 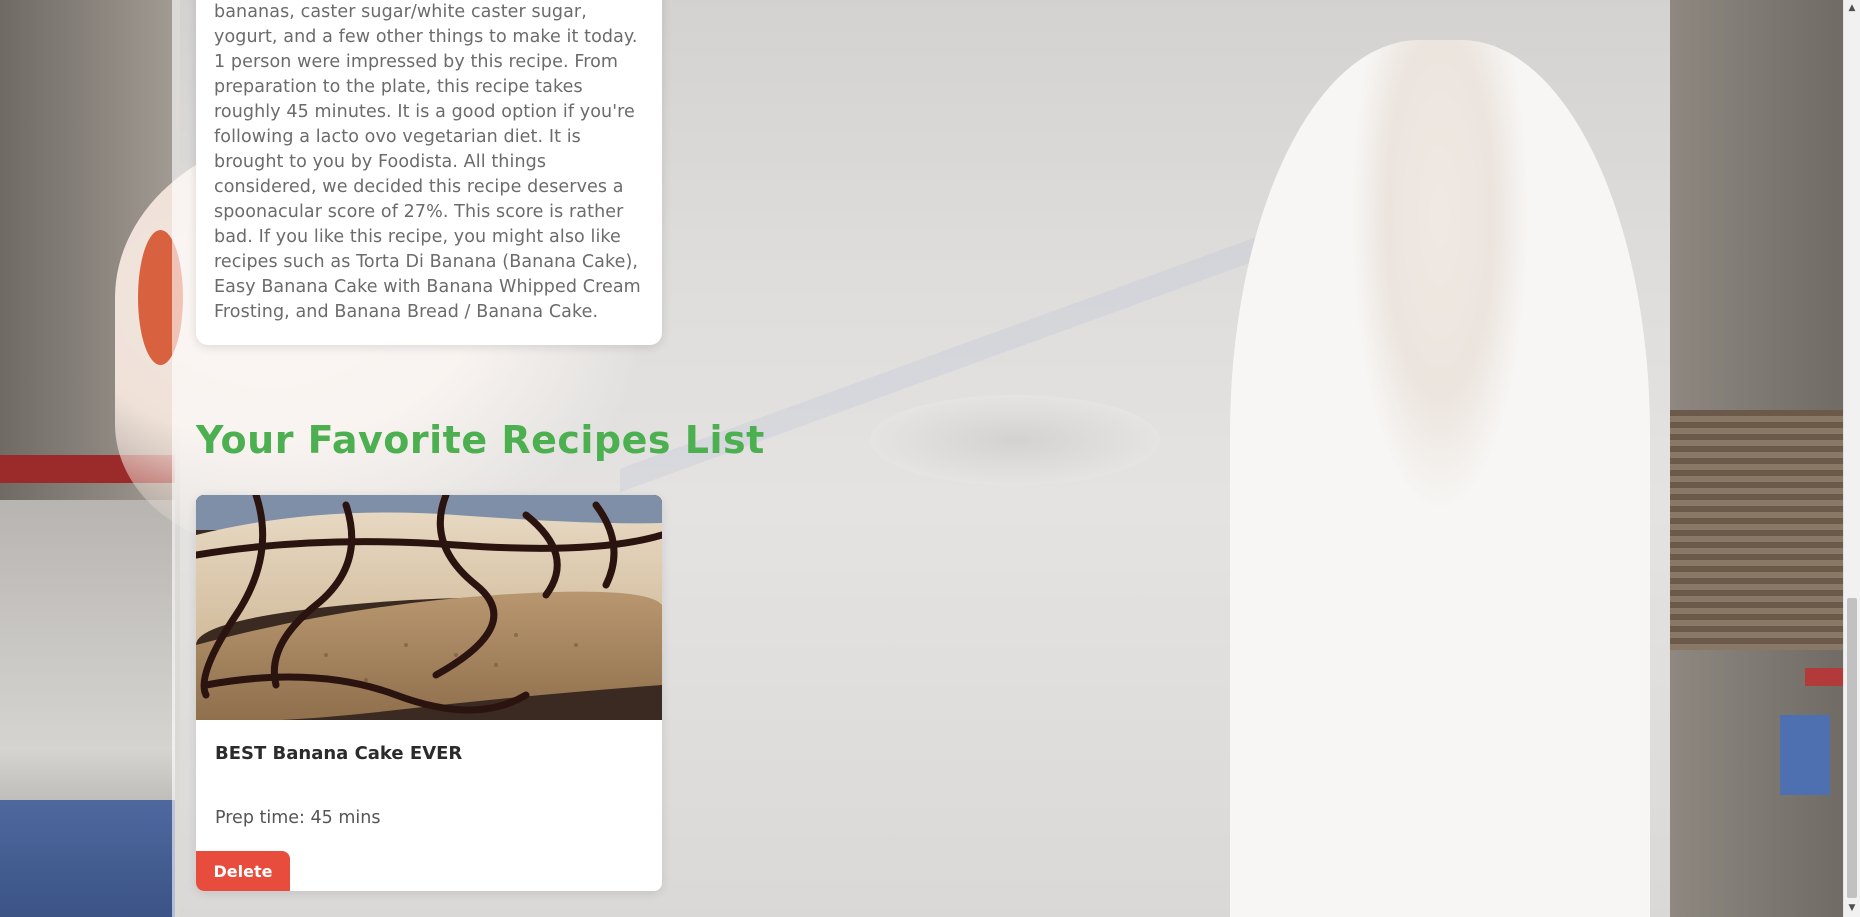 I want to click on banana-cake-photo, so click(x=429, y=607).